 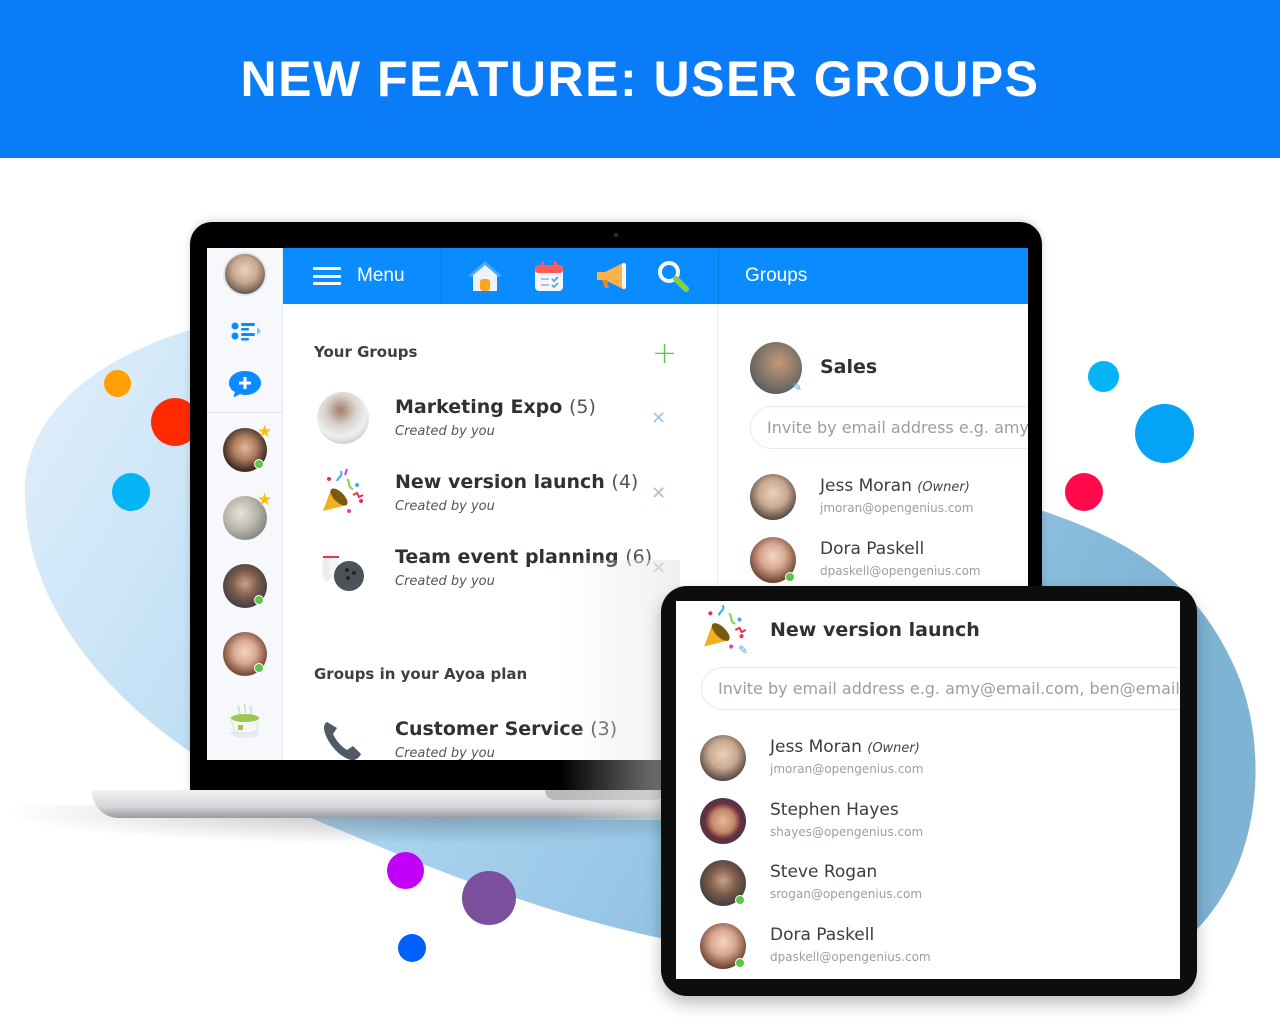 What do you see at coordinates (343, 571) in the screenshot?
I see `bowling-icon` at bounding box center [343, 571].